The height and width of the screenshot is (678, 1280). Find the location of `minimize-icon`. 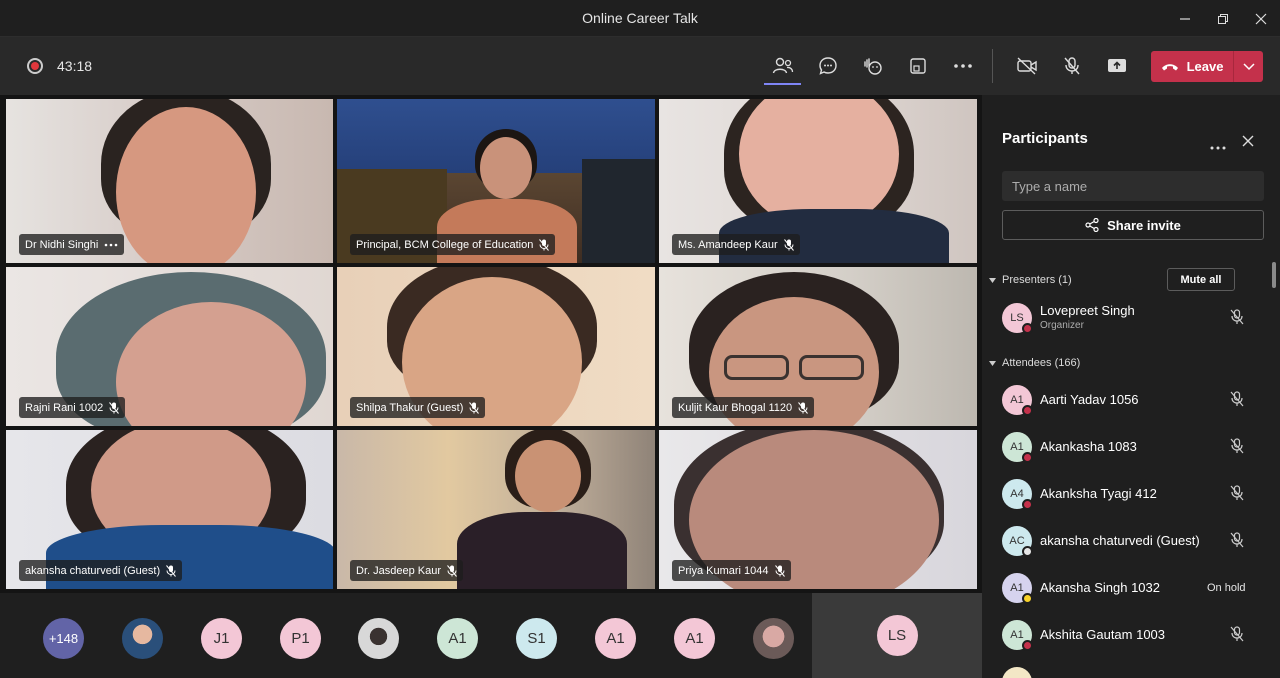

minimize-icon is located at coordinates (1185, 18).